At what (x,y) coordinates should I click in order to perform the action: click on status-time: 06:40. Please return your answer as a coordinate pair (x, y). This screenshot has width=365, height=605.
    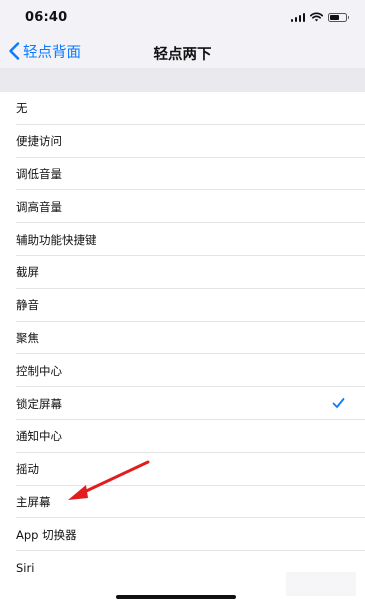
    Looking at the image, I should click on (46, 17).